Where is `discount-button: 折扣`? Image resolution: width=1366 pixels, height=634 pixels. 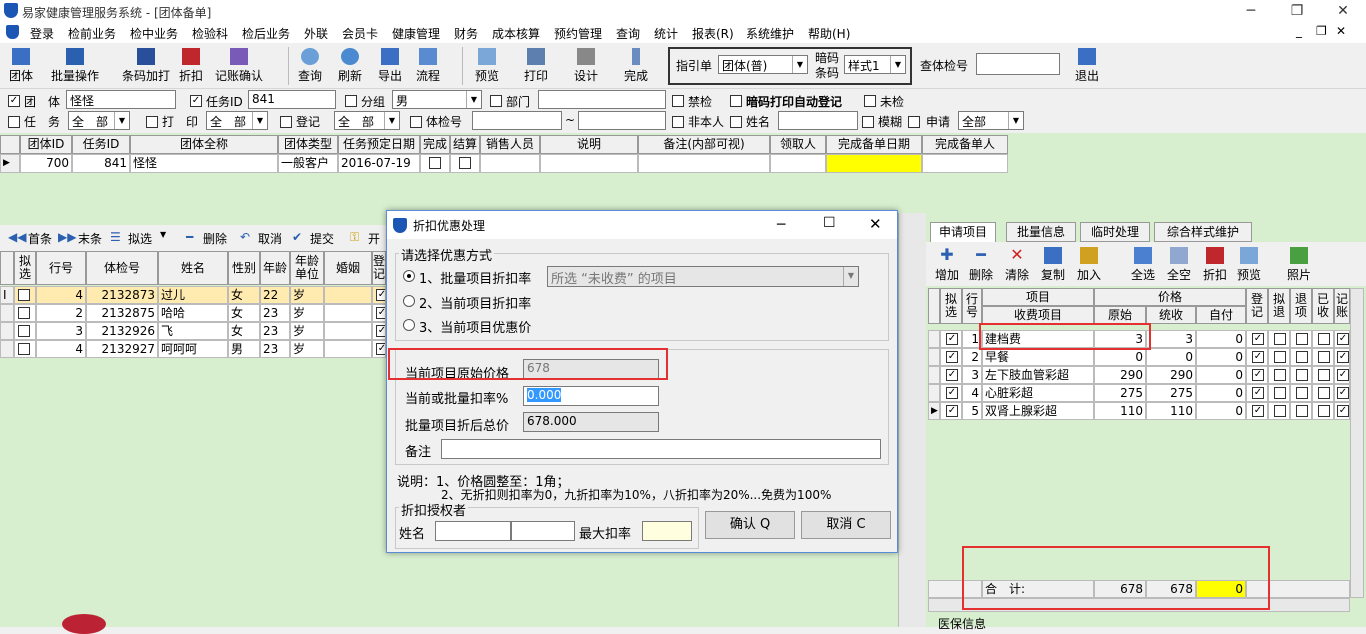
discount-button: 折扣 is located at coordinates (191, 66).